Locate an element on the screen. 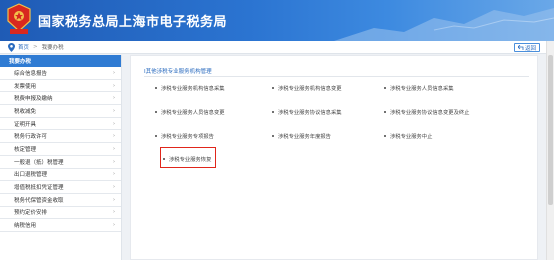  service-link-label: 涉税专业服务人员信息采集 is located at coordinates (422, 89).